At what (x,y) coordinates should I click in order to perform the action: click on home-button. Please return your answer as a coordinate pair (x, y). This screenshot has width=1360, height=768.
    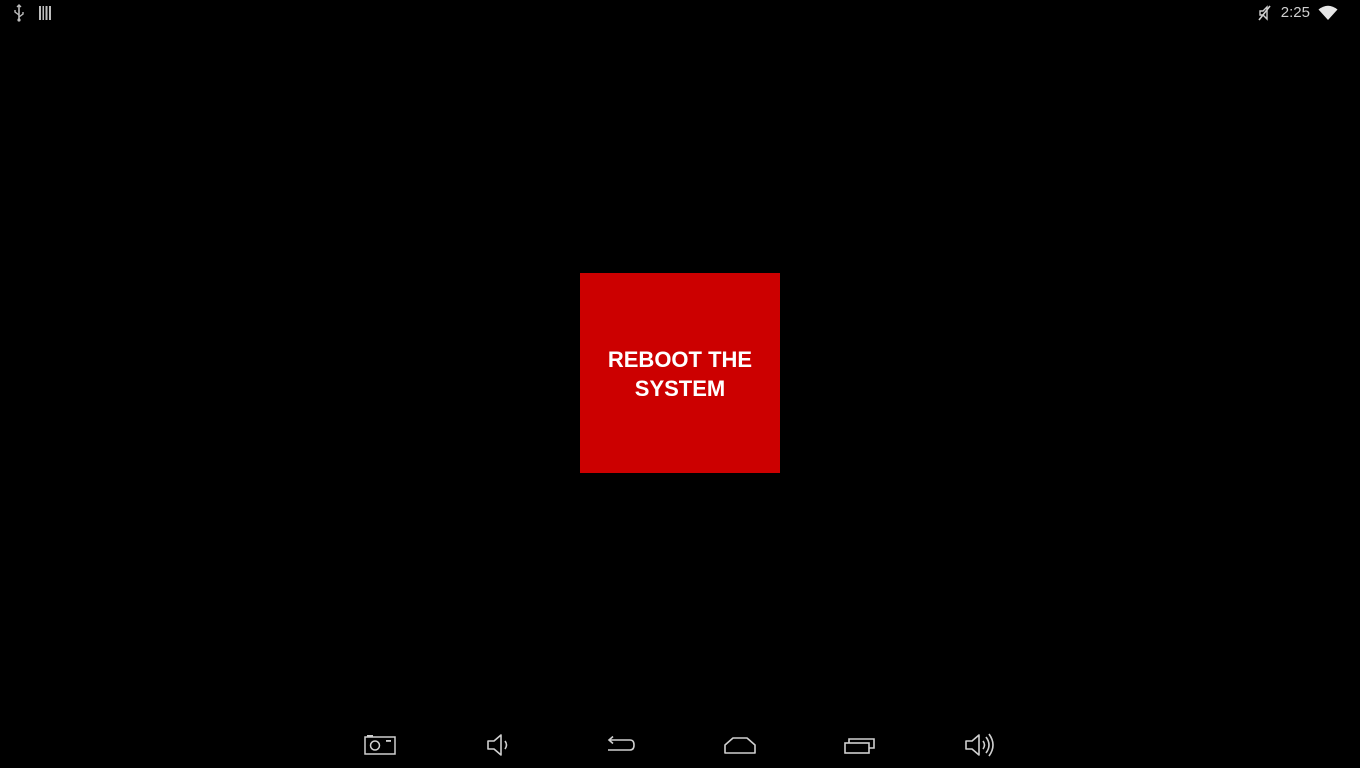
    Looking at the image, I should click on (740, 745).